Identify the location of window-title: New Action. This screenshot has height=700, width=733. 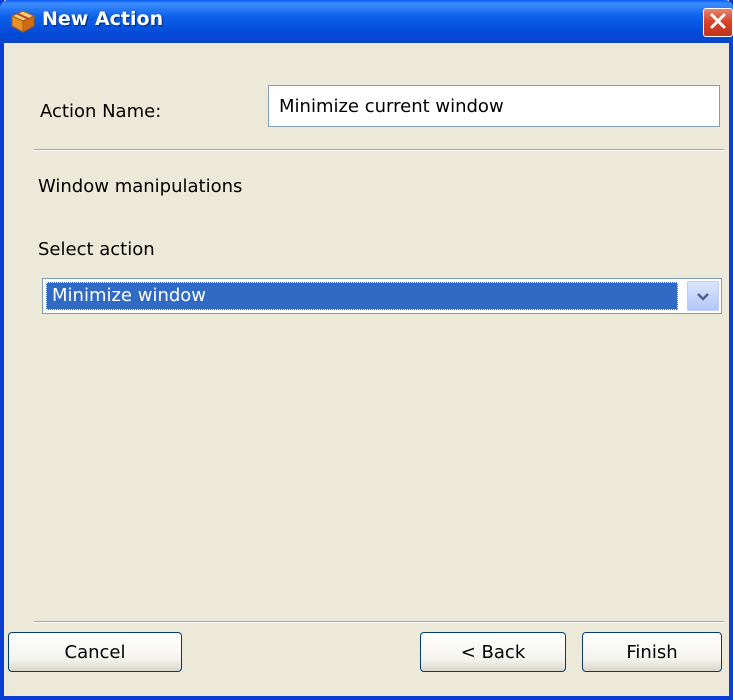
(103, 19).